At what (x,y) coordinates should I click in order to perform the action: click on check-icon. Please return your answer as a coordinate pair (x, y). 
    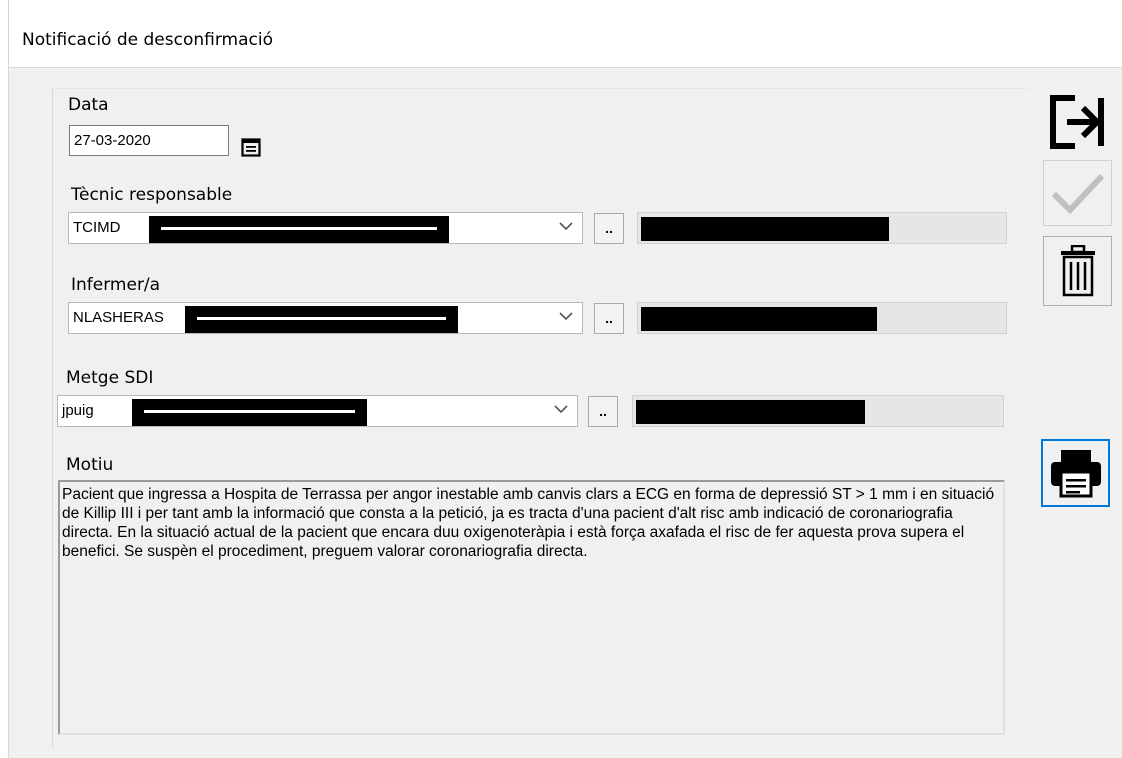
    Looking at the image, I should click on (1077, 194).